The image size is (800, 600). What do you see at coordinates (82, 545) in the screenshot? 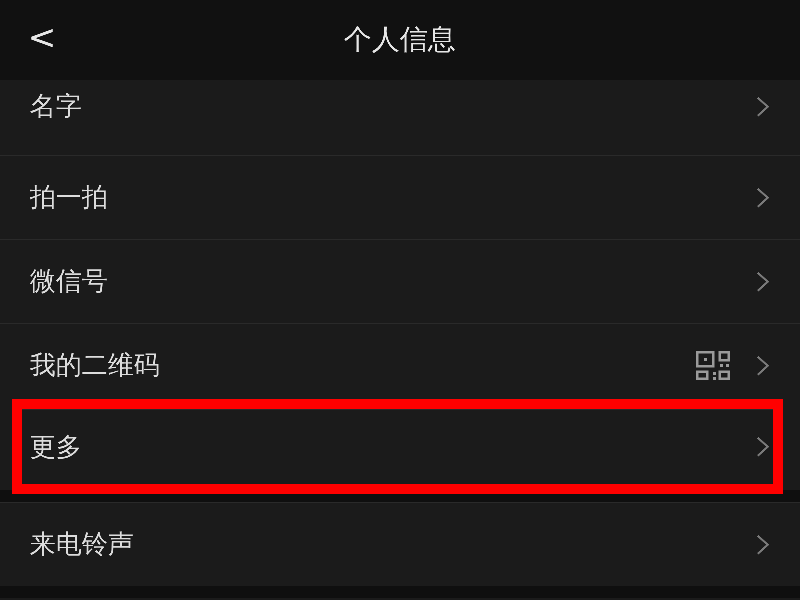
I see `row-label: 来电铃声` at bounding box center [82, 545].